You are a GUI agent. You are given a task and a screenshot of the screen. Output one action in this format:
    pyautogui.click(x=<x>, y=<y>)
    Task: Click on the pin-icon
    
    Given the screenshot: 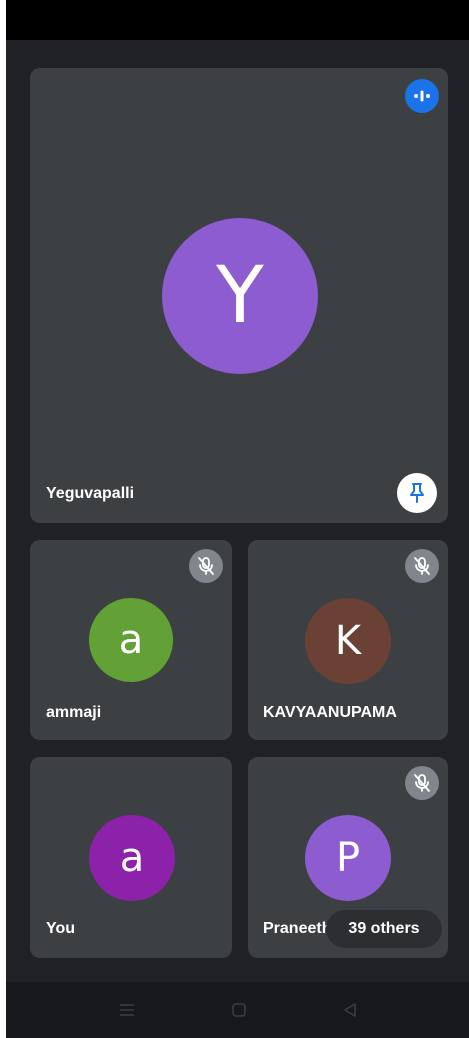 What is the action you would take?
    pyautogui.click(x=417, y=493)
    